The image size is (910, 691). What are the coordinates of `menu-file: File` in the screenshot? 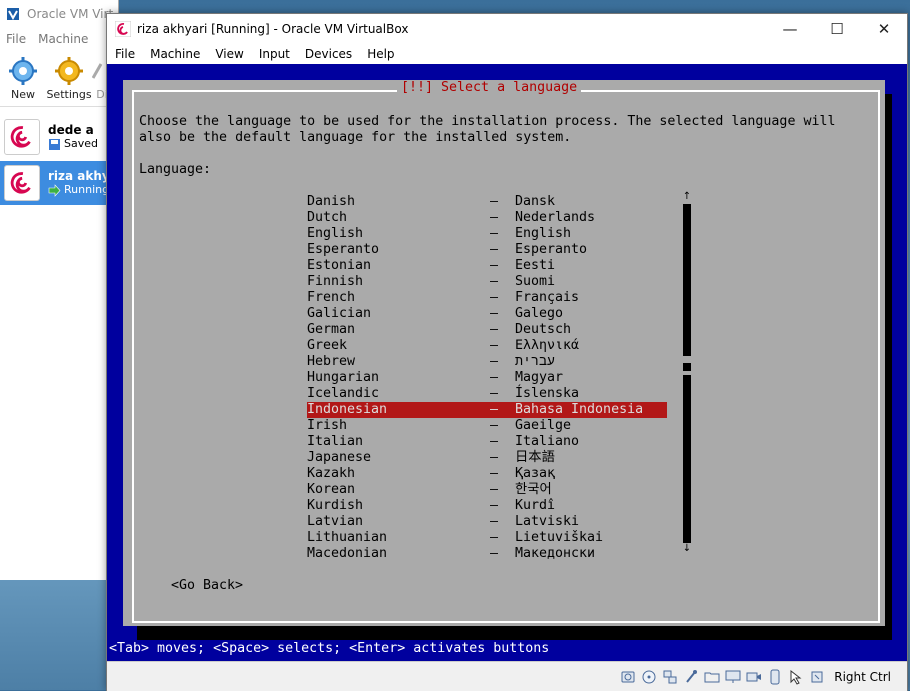 It's located at (125, 54).